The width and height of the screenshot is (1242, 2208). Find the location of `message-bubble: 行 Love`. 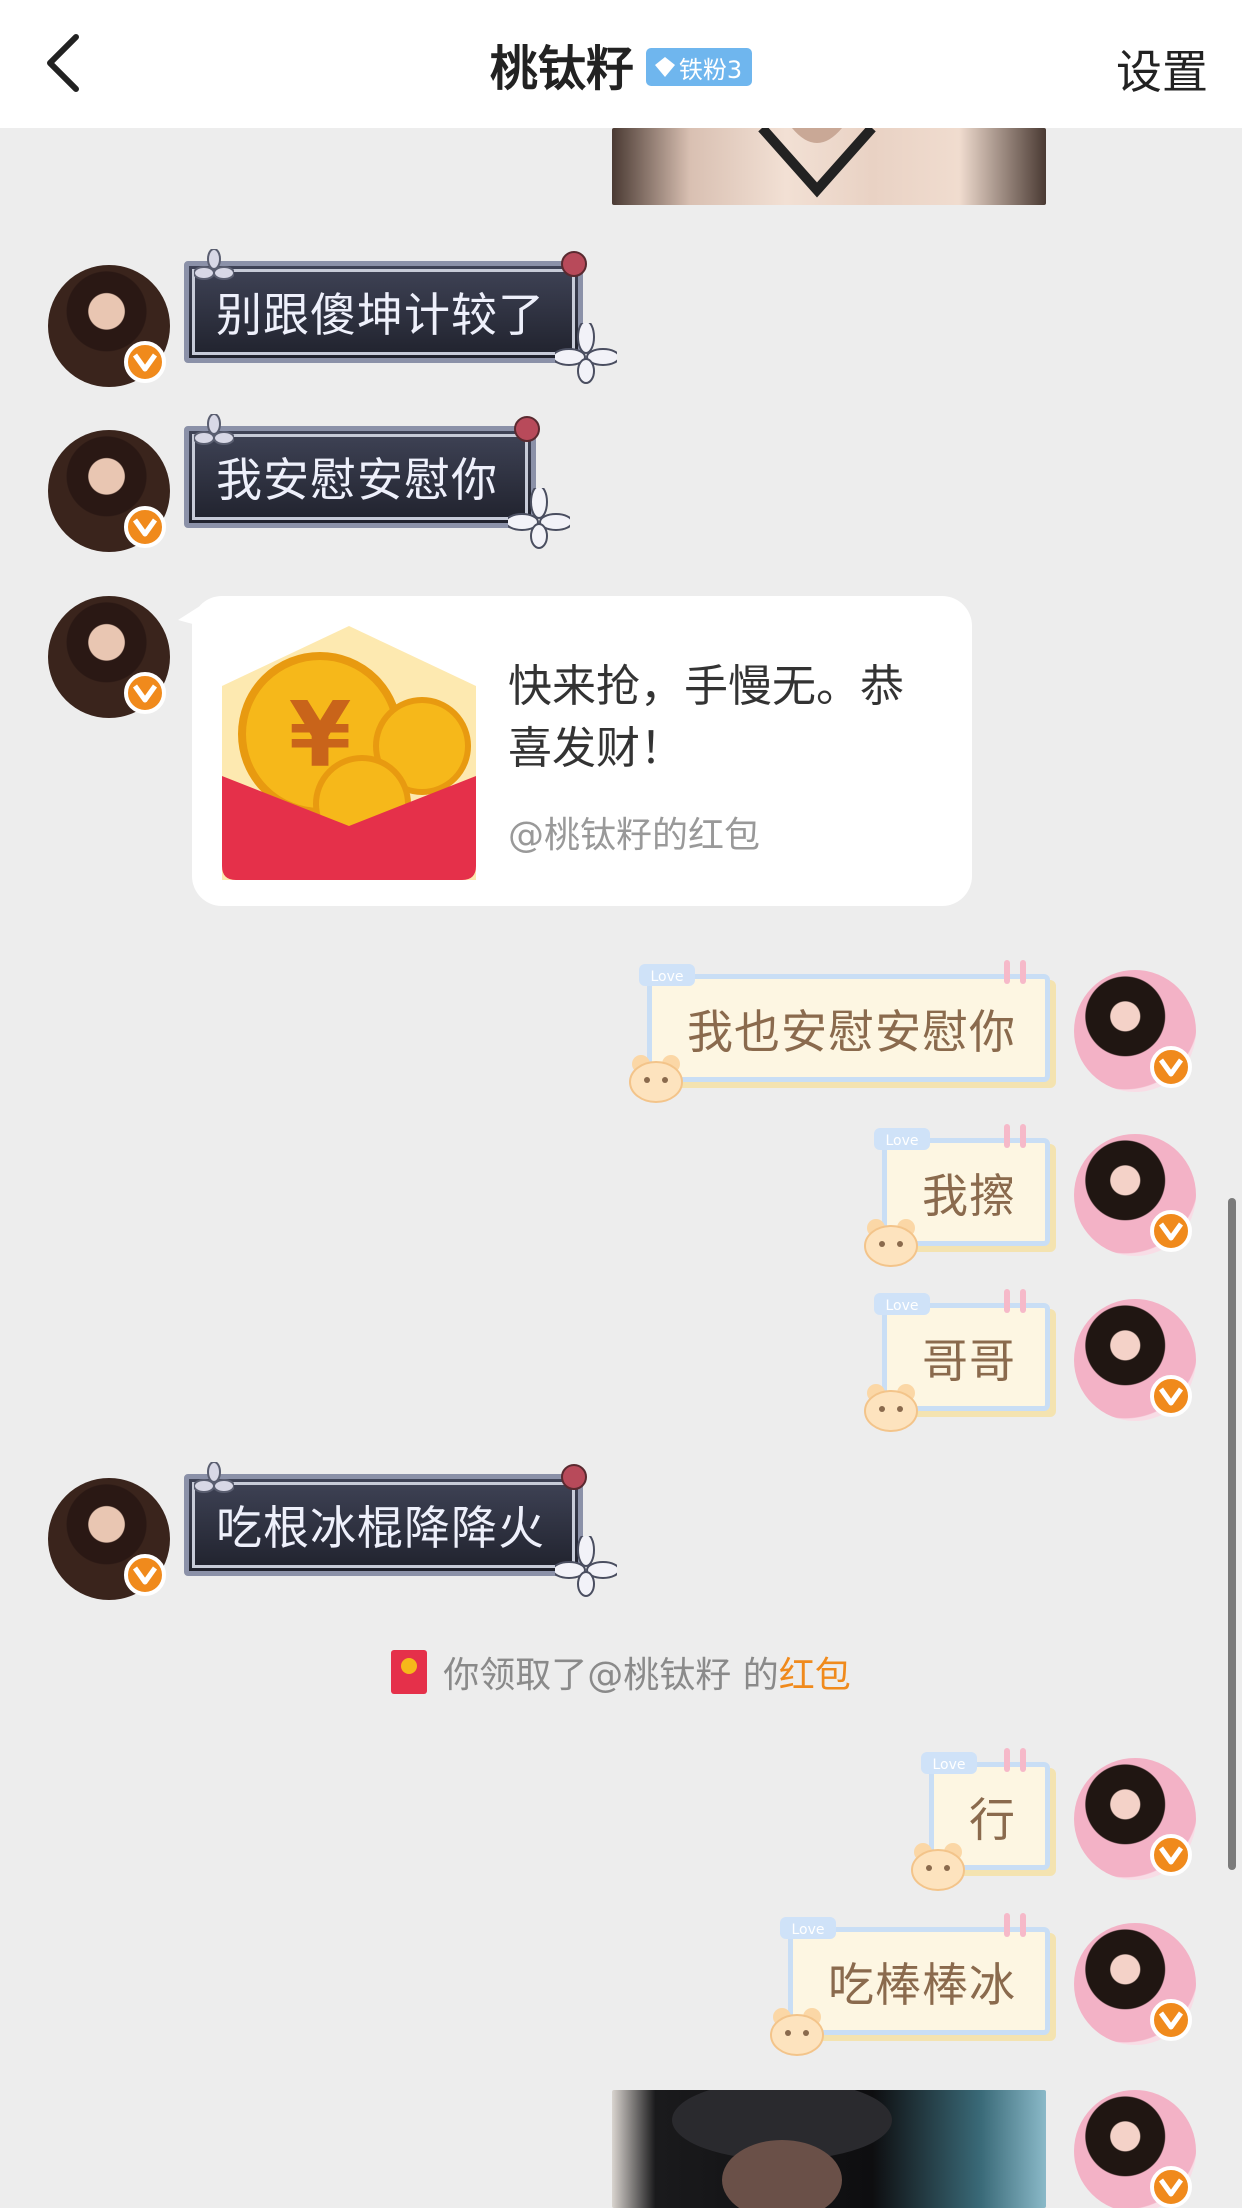

message-bubble: 行 Love is located at coordinates (979, 1819).